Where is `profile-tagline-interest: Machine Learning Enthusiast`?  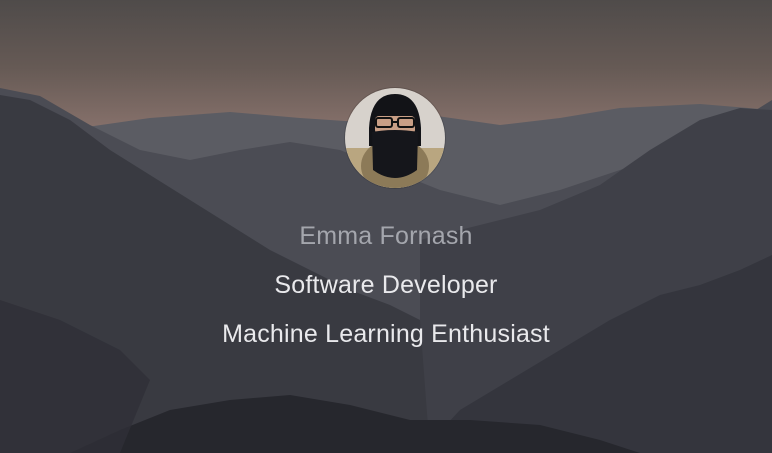
profile-tagline-interest: Machine Learning Enthusiast is located at coordinates (386, 334).